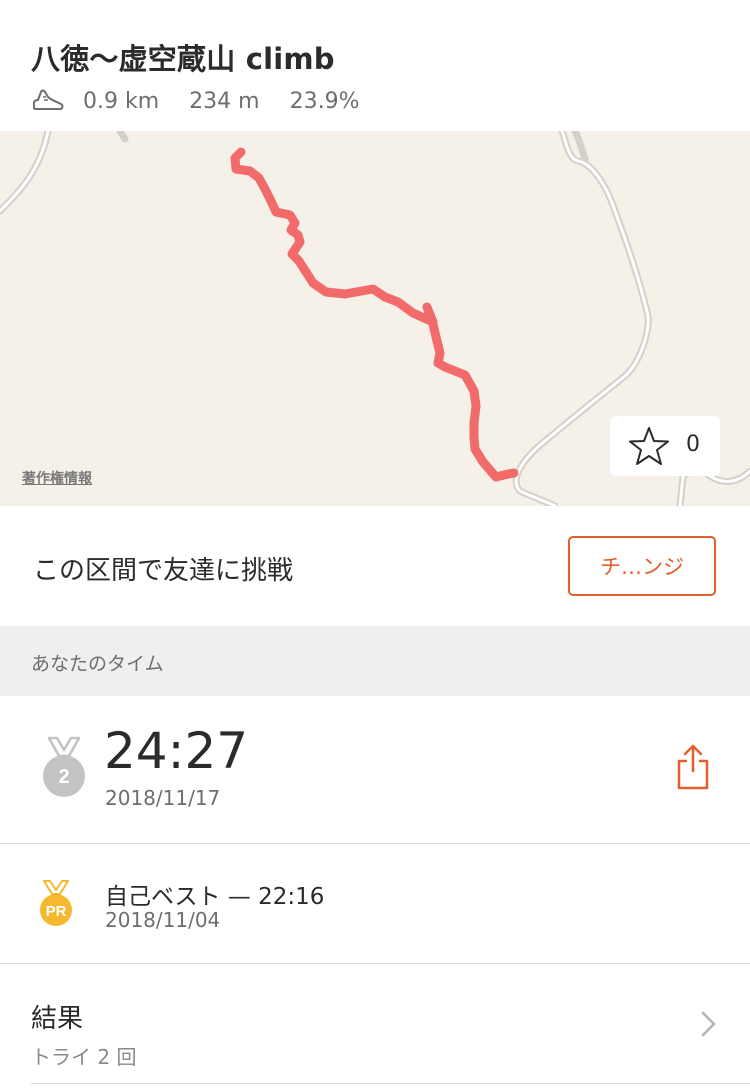  What do you see at coordinates (374, 314) in the screenshot?
I see `segment-route` at bounding box center [374, 314].